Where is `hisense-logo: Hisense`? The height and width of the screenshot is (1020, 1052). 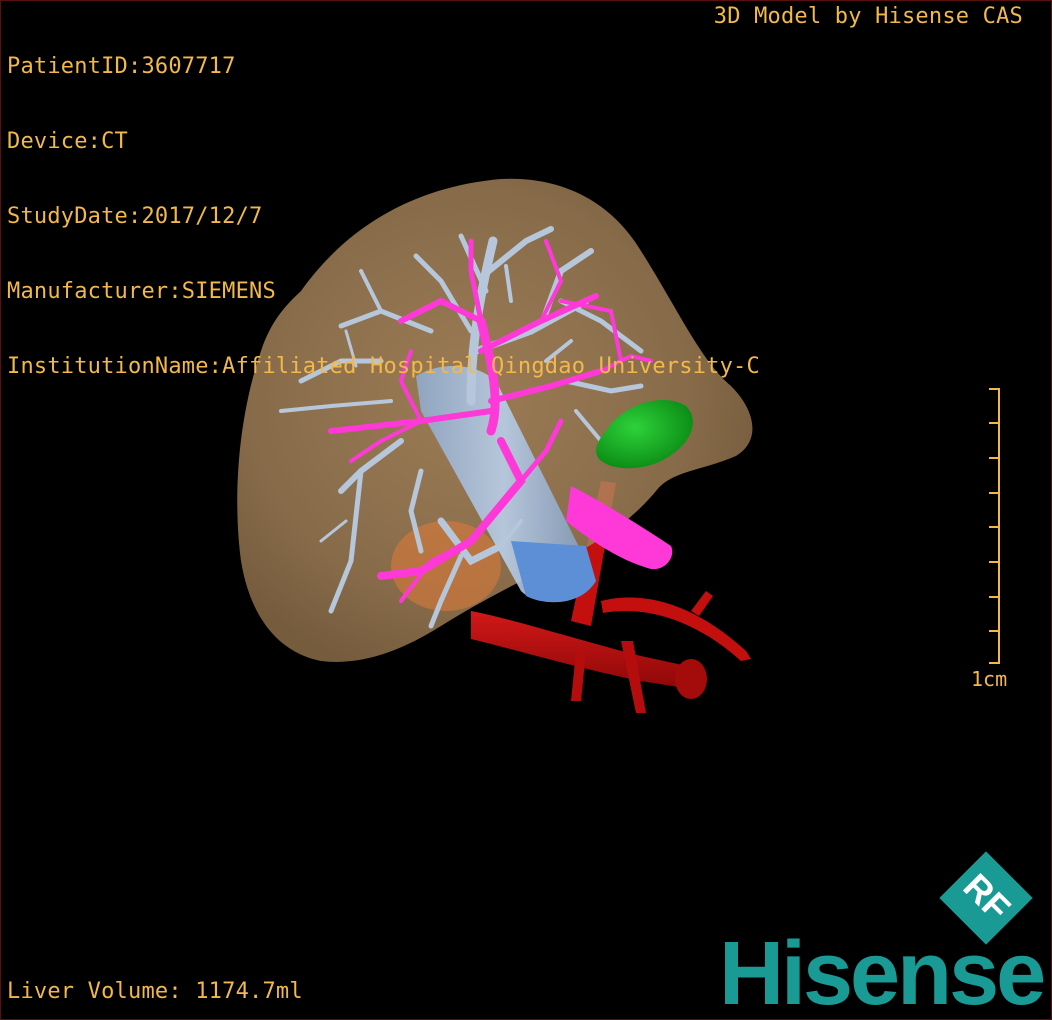
hisense-logo: Hisense is located at coordinates (882, 972).